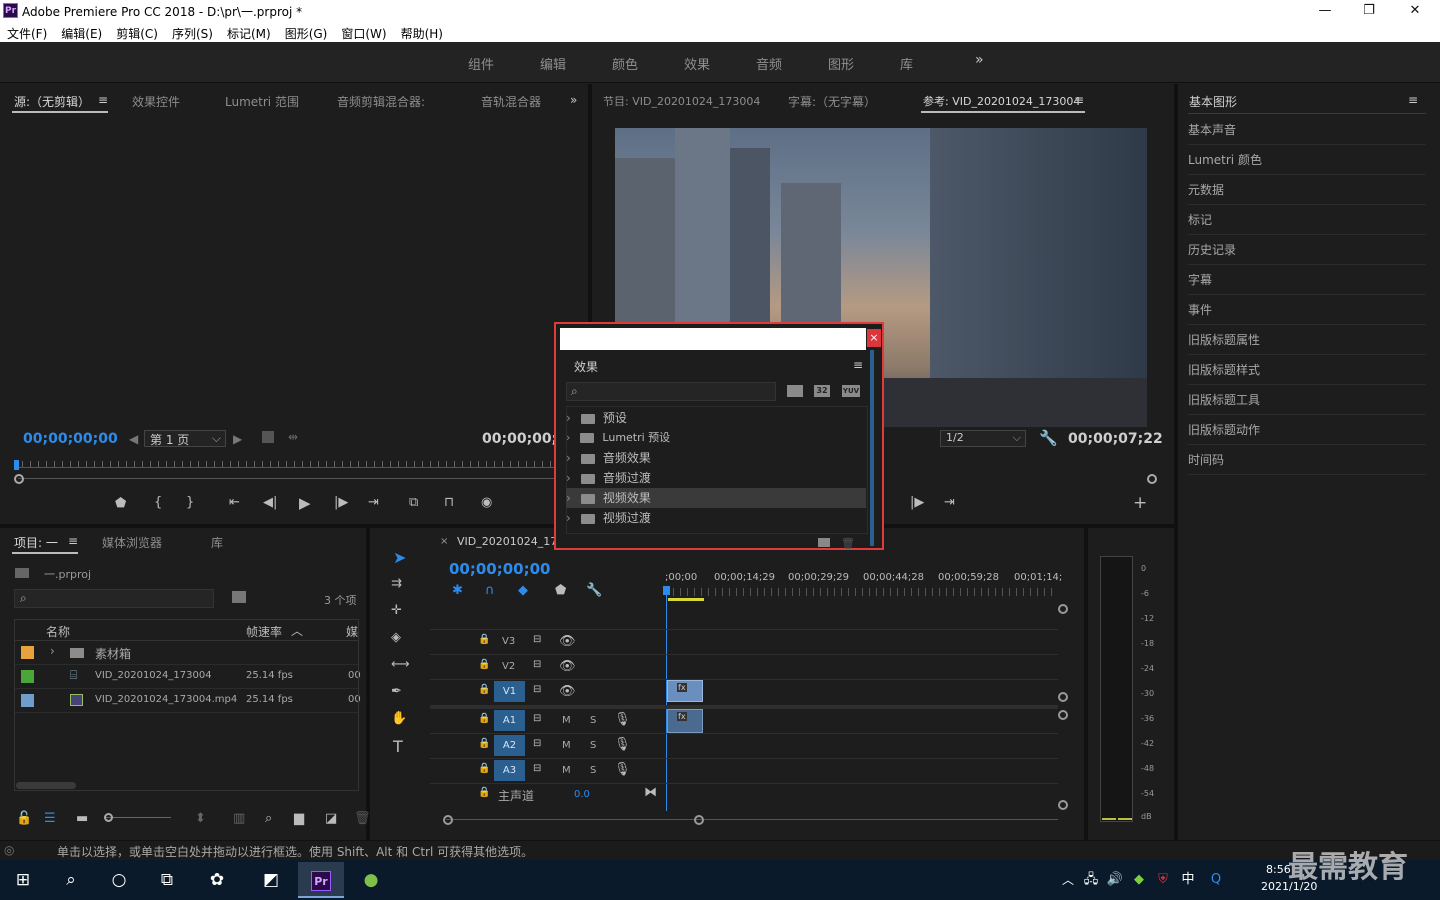  What do you see at coordinates (906, 63) in the screenshot?
I see `workspace-libraries: 库` at bounding box center [906, 63].